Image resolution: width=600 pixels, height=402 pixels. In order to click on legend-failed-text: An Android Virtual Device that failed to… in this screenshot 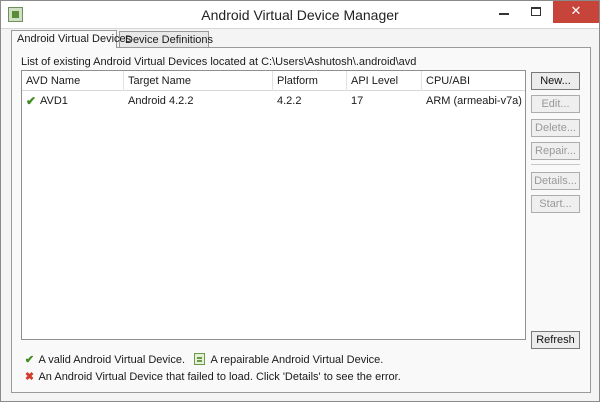, I will do `click(219, 377)`.